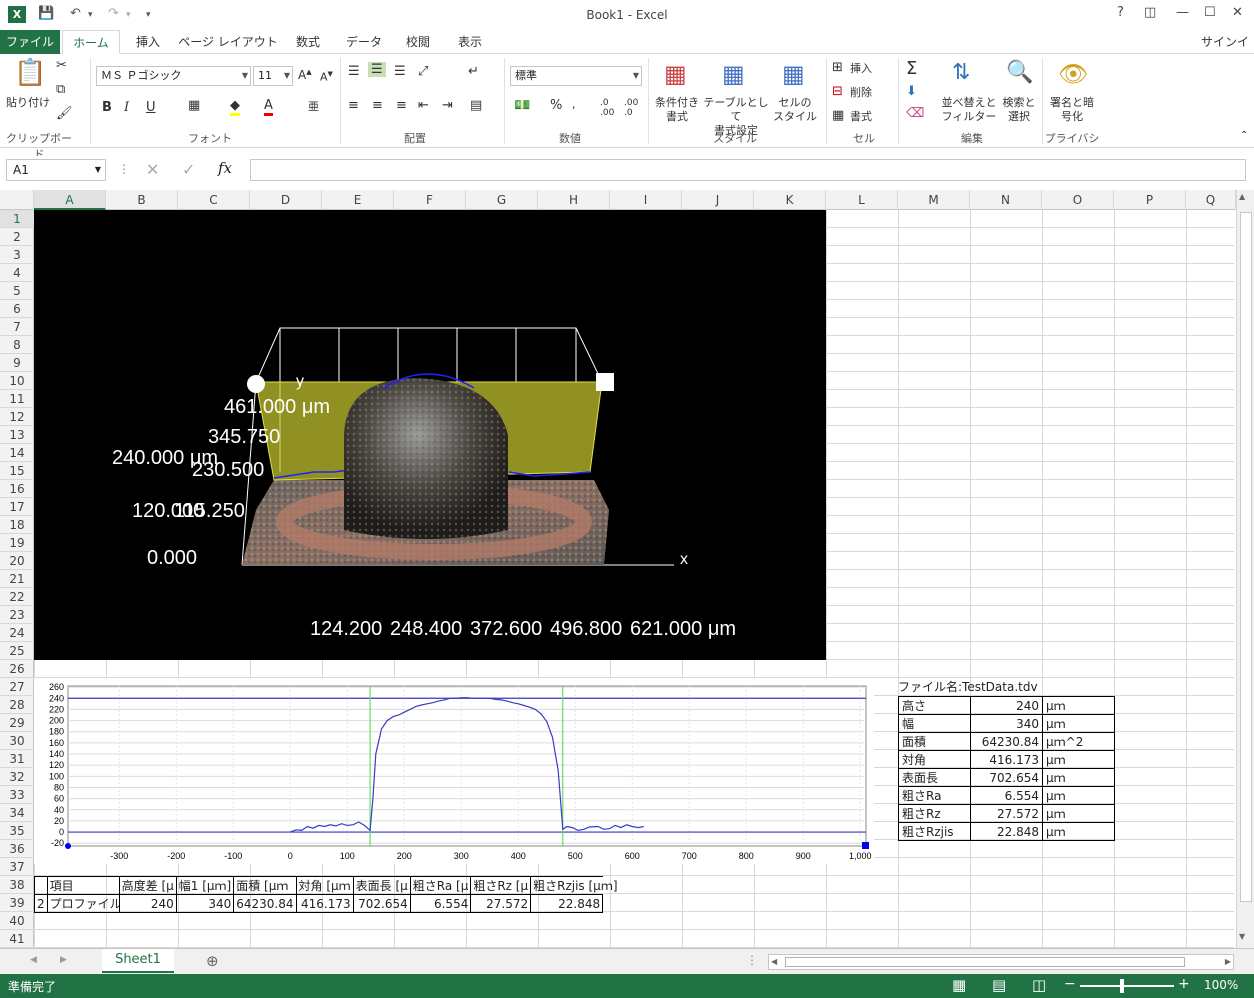 This screenshot has height=998, width=1254. Describe the element at coordinates (60, 89) in the screenshot. I see `copy-icon: ⧉` at that location.